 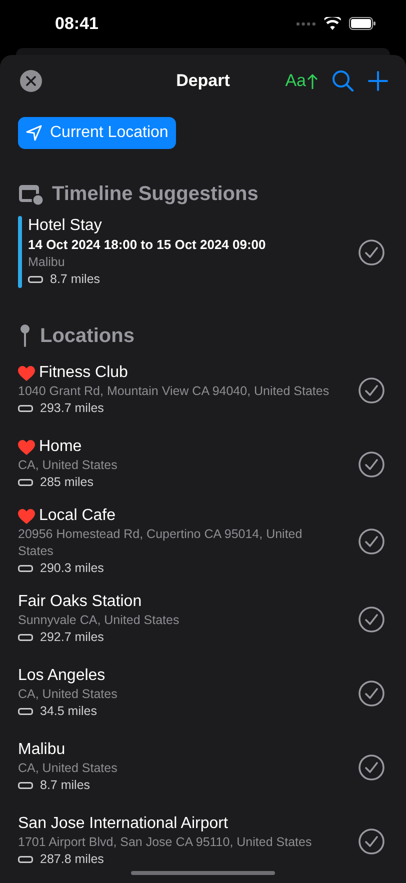 I want to click on add-button, so click(x=378, y=81).